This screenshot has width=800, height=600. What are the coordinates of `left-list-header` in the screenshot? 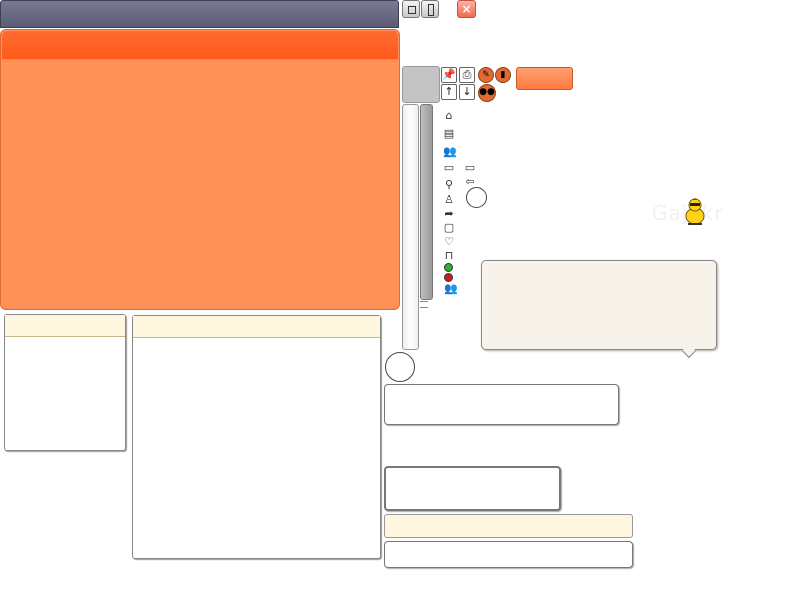 It's located at (65, 326).